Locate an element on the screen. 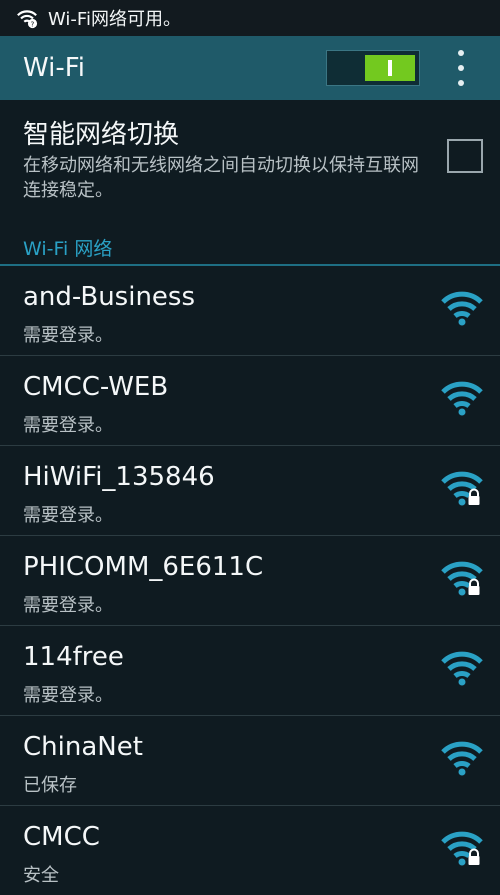  toggle-on-indicator is located at coordinates (390, 68).